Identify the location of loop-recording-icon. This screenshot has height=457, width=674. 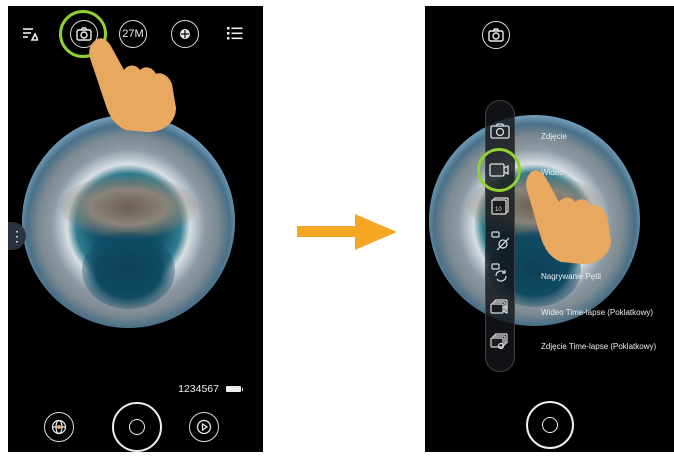
(500, 272).